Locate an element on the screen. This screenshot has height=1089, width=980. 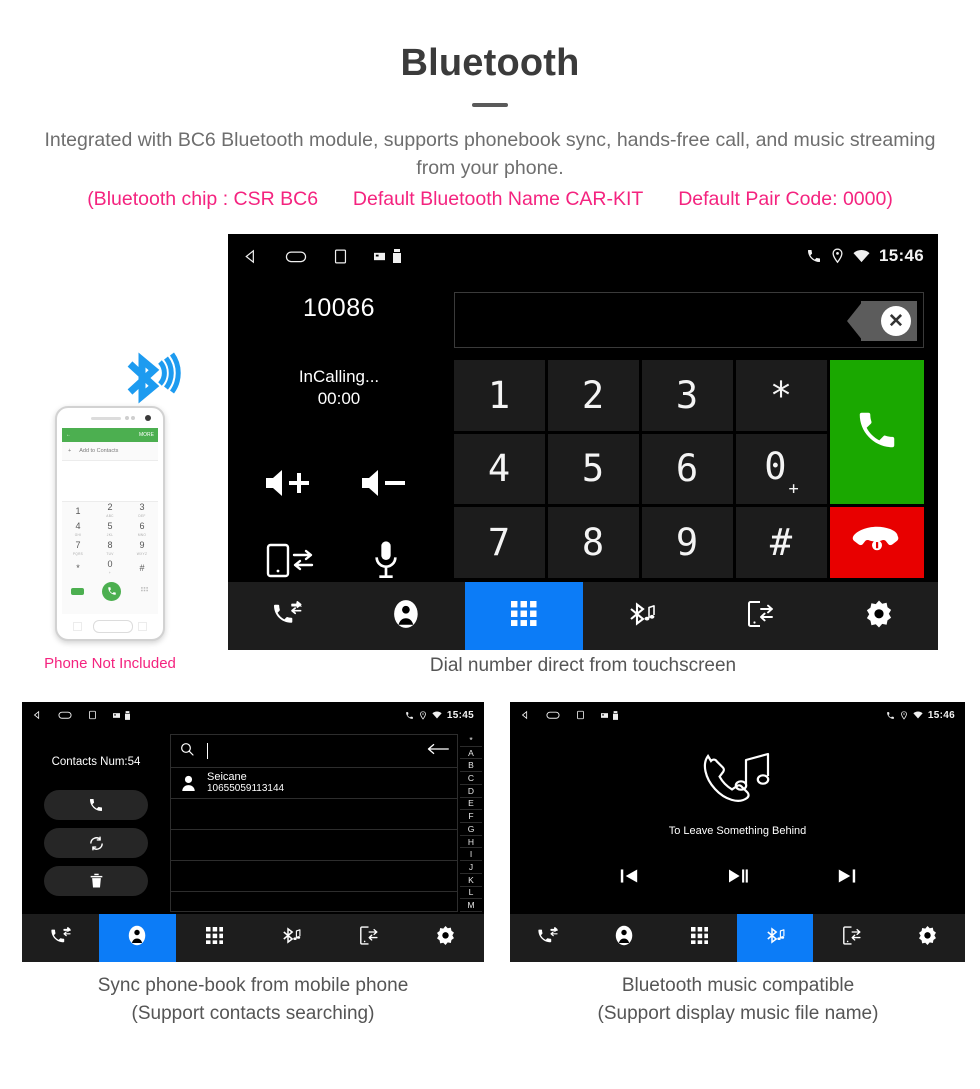
alpha-index-G: G is located at coordinates (471, 829).